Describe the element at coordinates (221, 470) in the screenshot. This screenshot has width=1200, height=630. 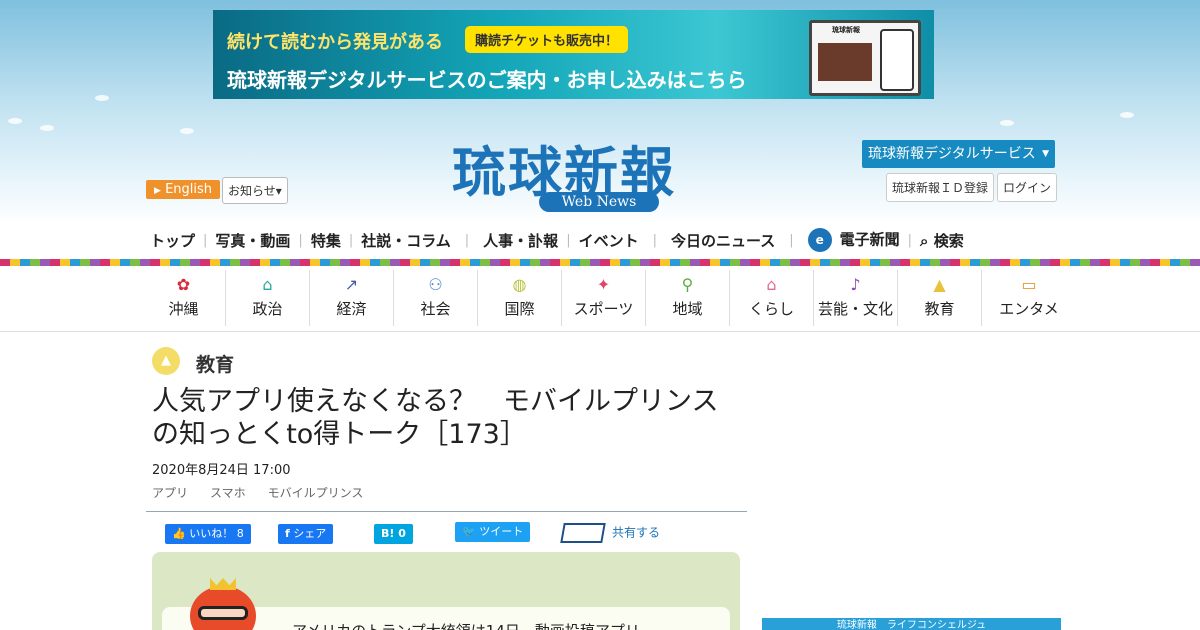
I see `article-date: 2020年8月24日 17:00` at that location.